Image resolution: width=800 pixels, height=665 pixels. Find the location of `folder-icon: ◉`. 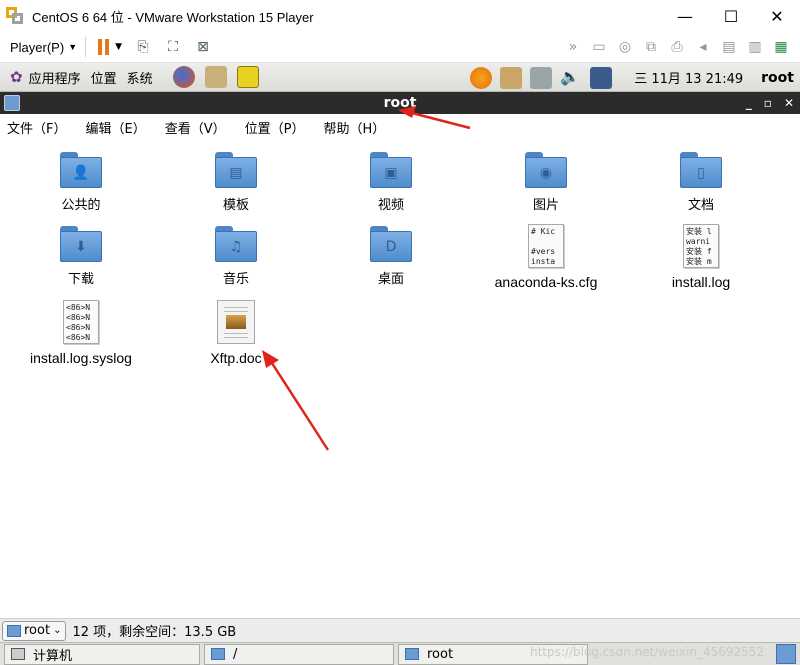

folder-icon: ◉ is located at coordinates (546, 170).